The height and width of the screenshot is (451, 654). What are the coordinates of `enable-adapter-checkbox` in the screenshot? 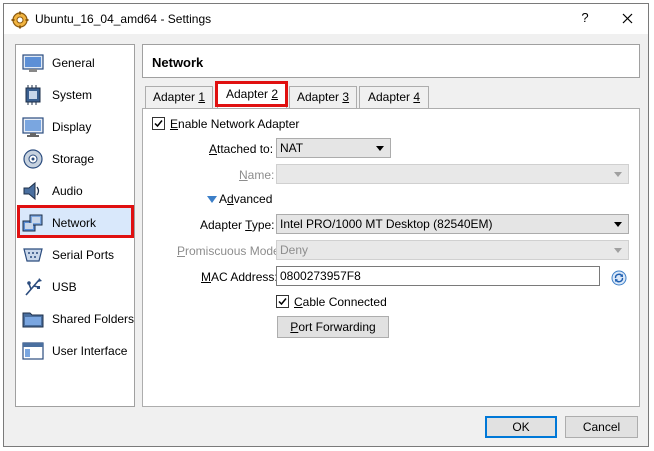 It's located at (158, 123).